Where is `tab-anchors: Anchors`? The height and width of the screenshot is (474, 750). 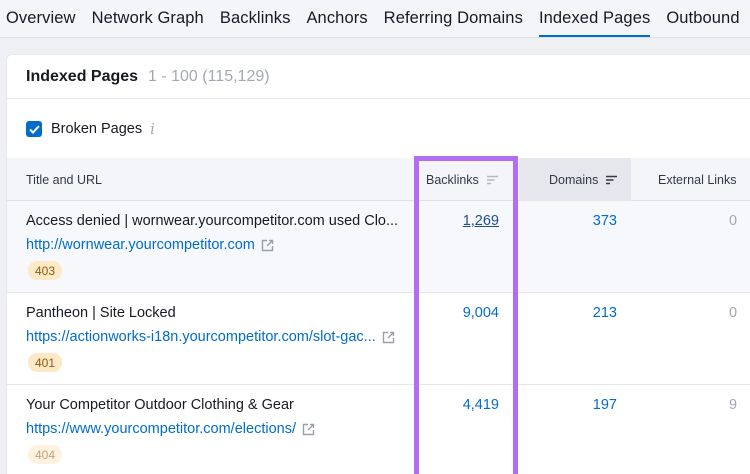 tab-anchors: Anchors is located at coordinates (336, 18).